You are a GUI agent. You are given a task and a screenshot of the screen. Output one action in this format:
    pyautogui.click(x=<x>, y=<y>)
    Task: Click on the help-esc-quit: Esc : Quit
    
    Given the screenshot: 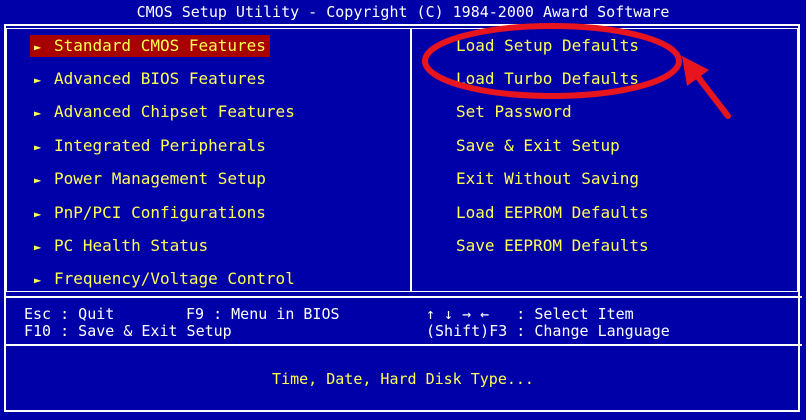 What is the action you would take?
    pyautogui.click(x=69, y=314)
    